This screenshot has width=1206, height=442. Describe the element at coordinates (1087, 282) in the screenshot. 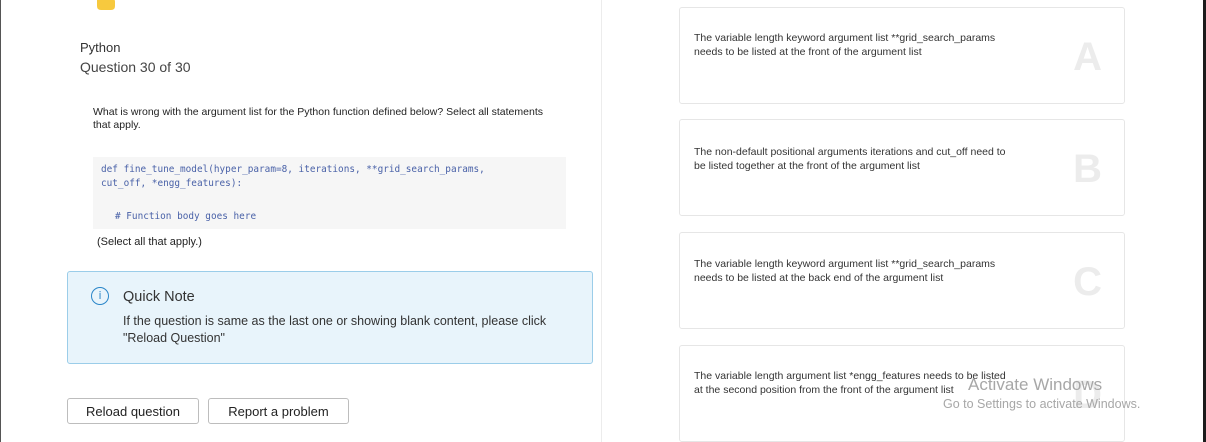

I see `answer-option-letter: C` at that location.